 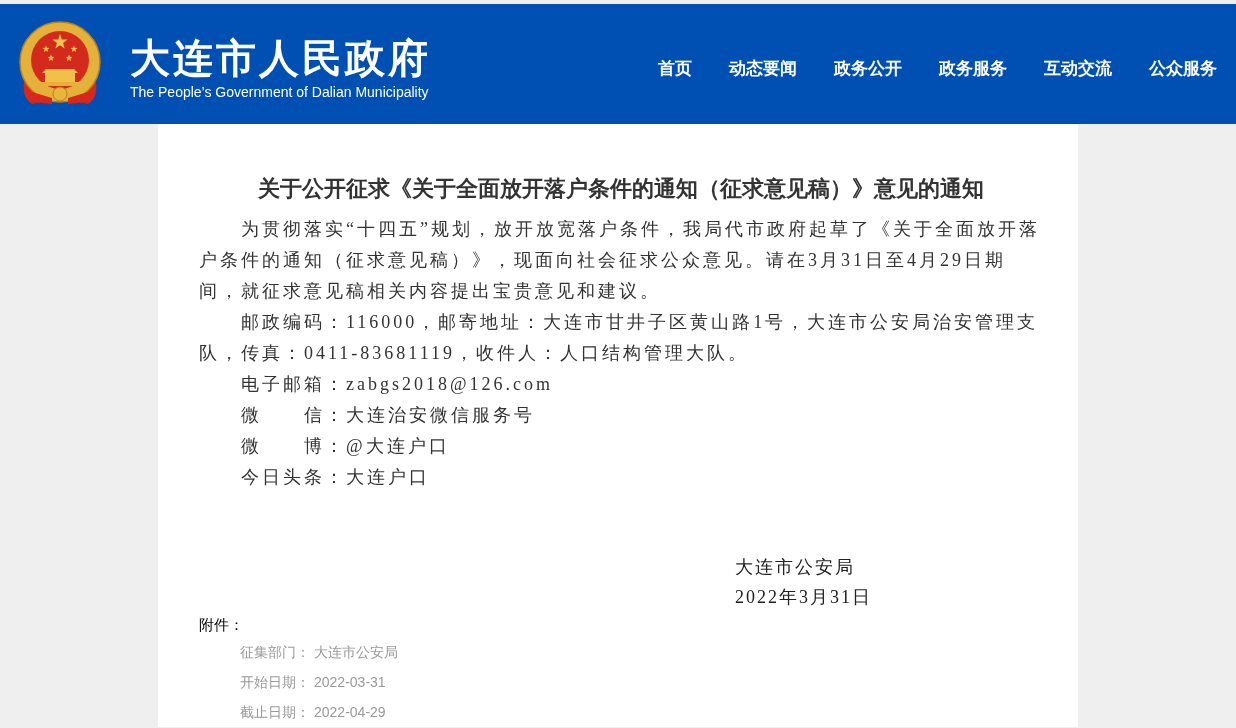 I want to click on body-paragraph: 微 信：大连治安微信服务号, so click(x=388, y=415).